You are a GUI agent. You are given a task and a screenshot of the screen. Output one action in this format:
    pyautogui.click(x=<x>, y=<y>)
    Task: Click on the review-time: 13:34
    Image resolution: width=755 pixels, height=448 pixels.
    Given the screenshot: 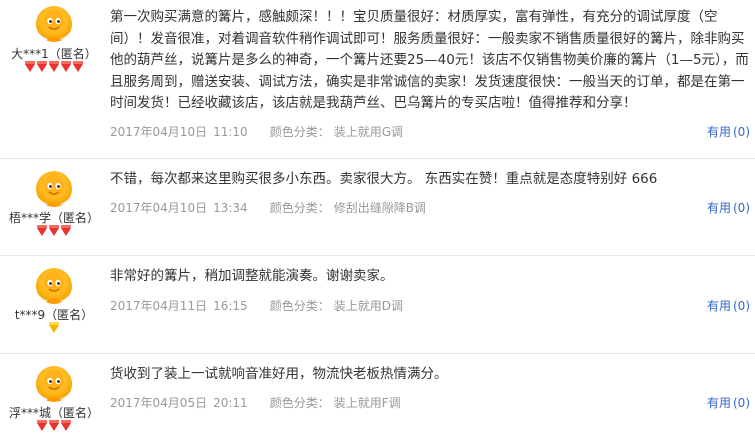 What is the action you would take?
    pyautogui.click(x=230, y=207)
    